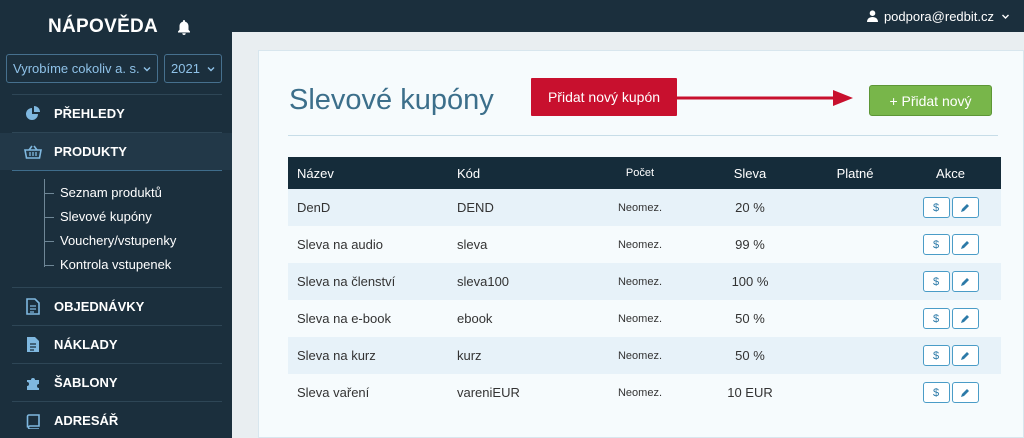  I want to click on topbar: podpora@redbit.cz, so click(628, 16).